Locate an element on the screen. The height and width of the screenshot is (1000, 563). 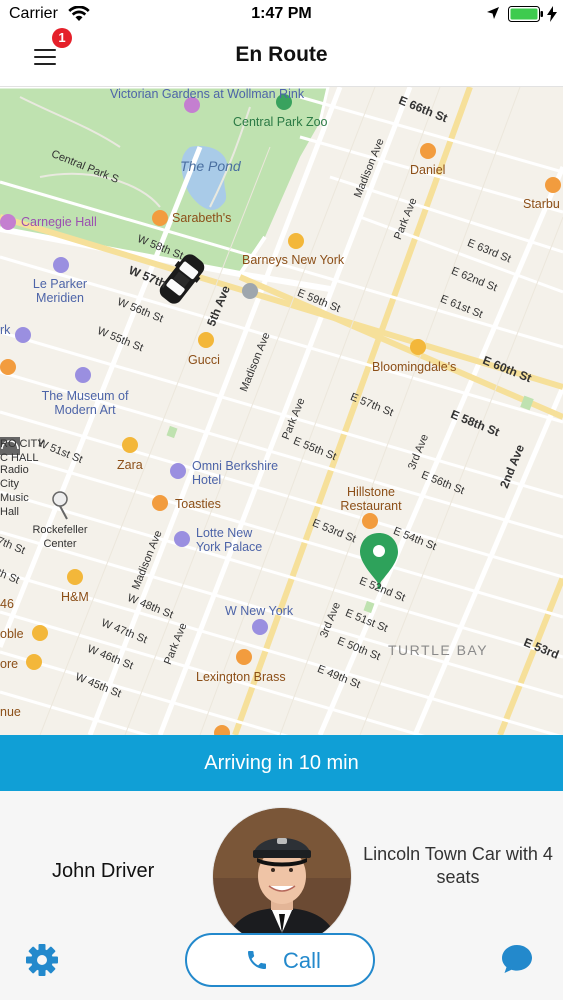
poi-label: The Museum of Modern Art is located at coordinates (85, 403).